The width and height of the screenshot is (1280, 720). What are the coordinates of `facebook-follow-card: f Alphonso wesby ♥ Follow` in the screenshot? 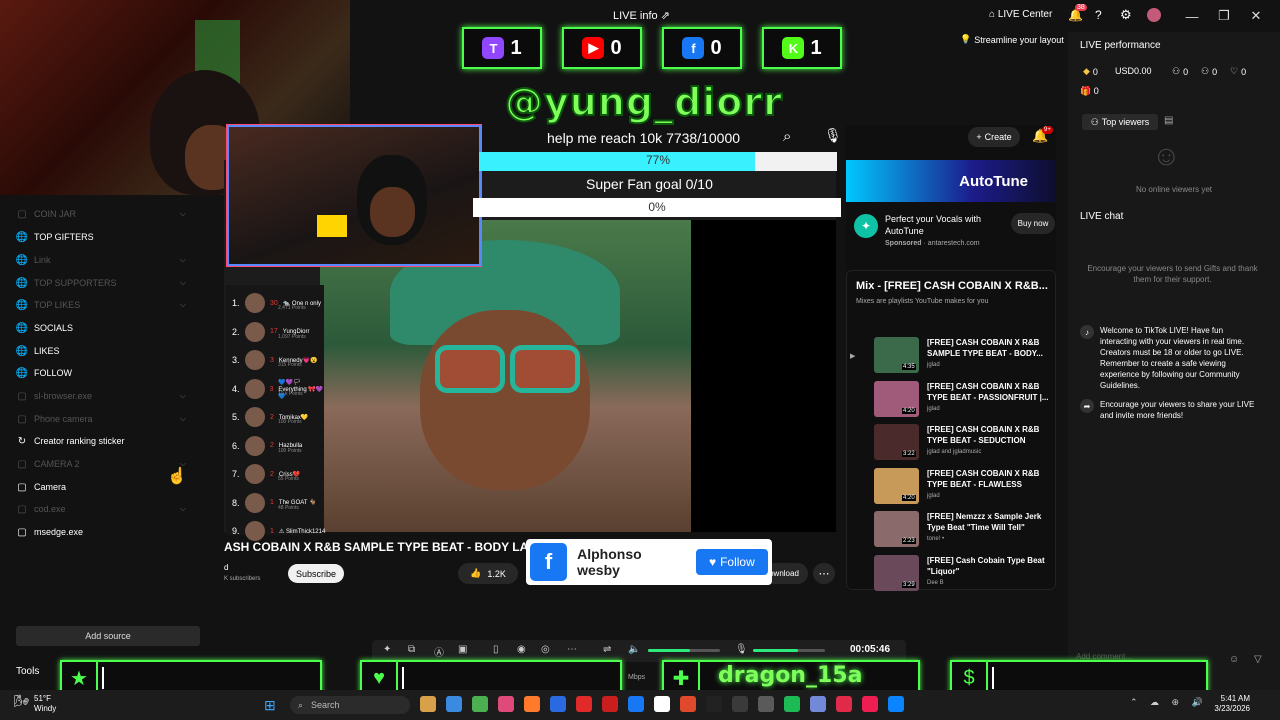 It's located at (649, 562).